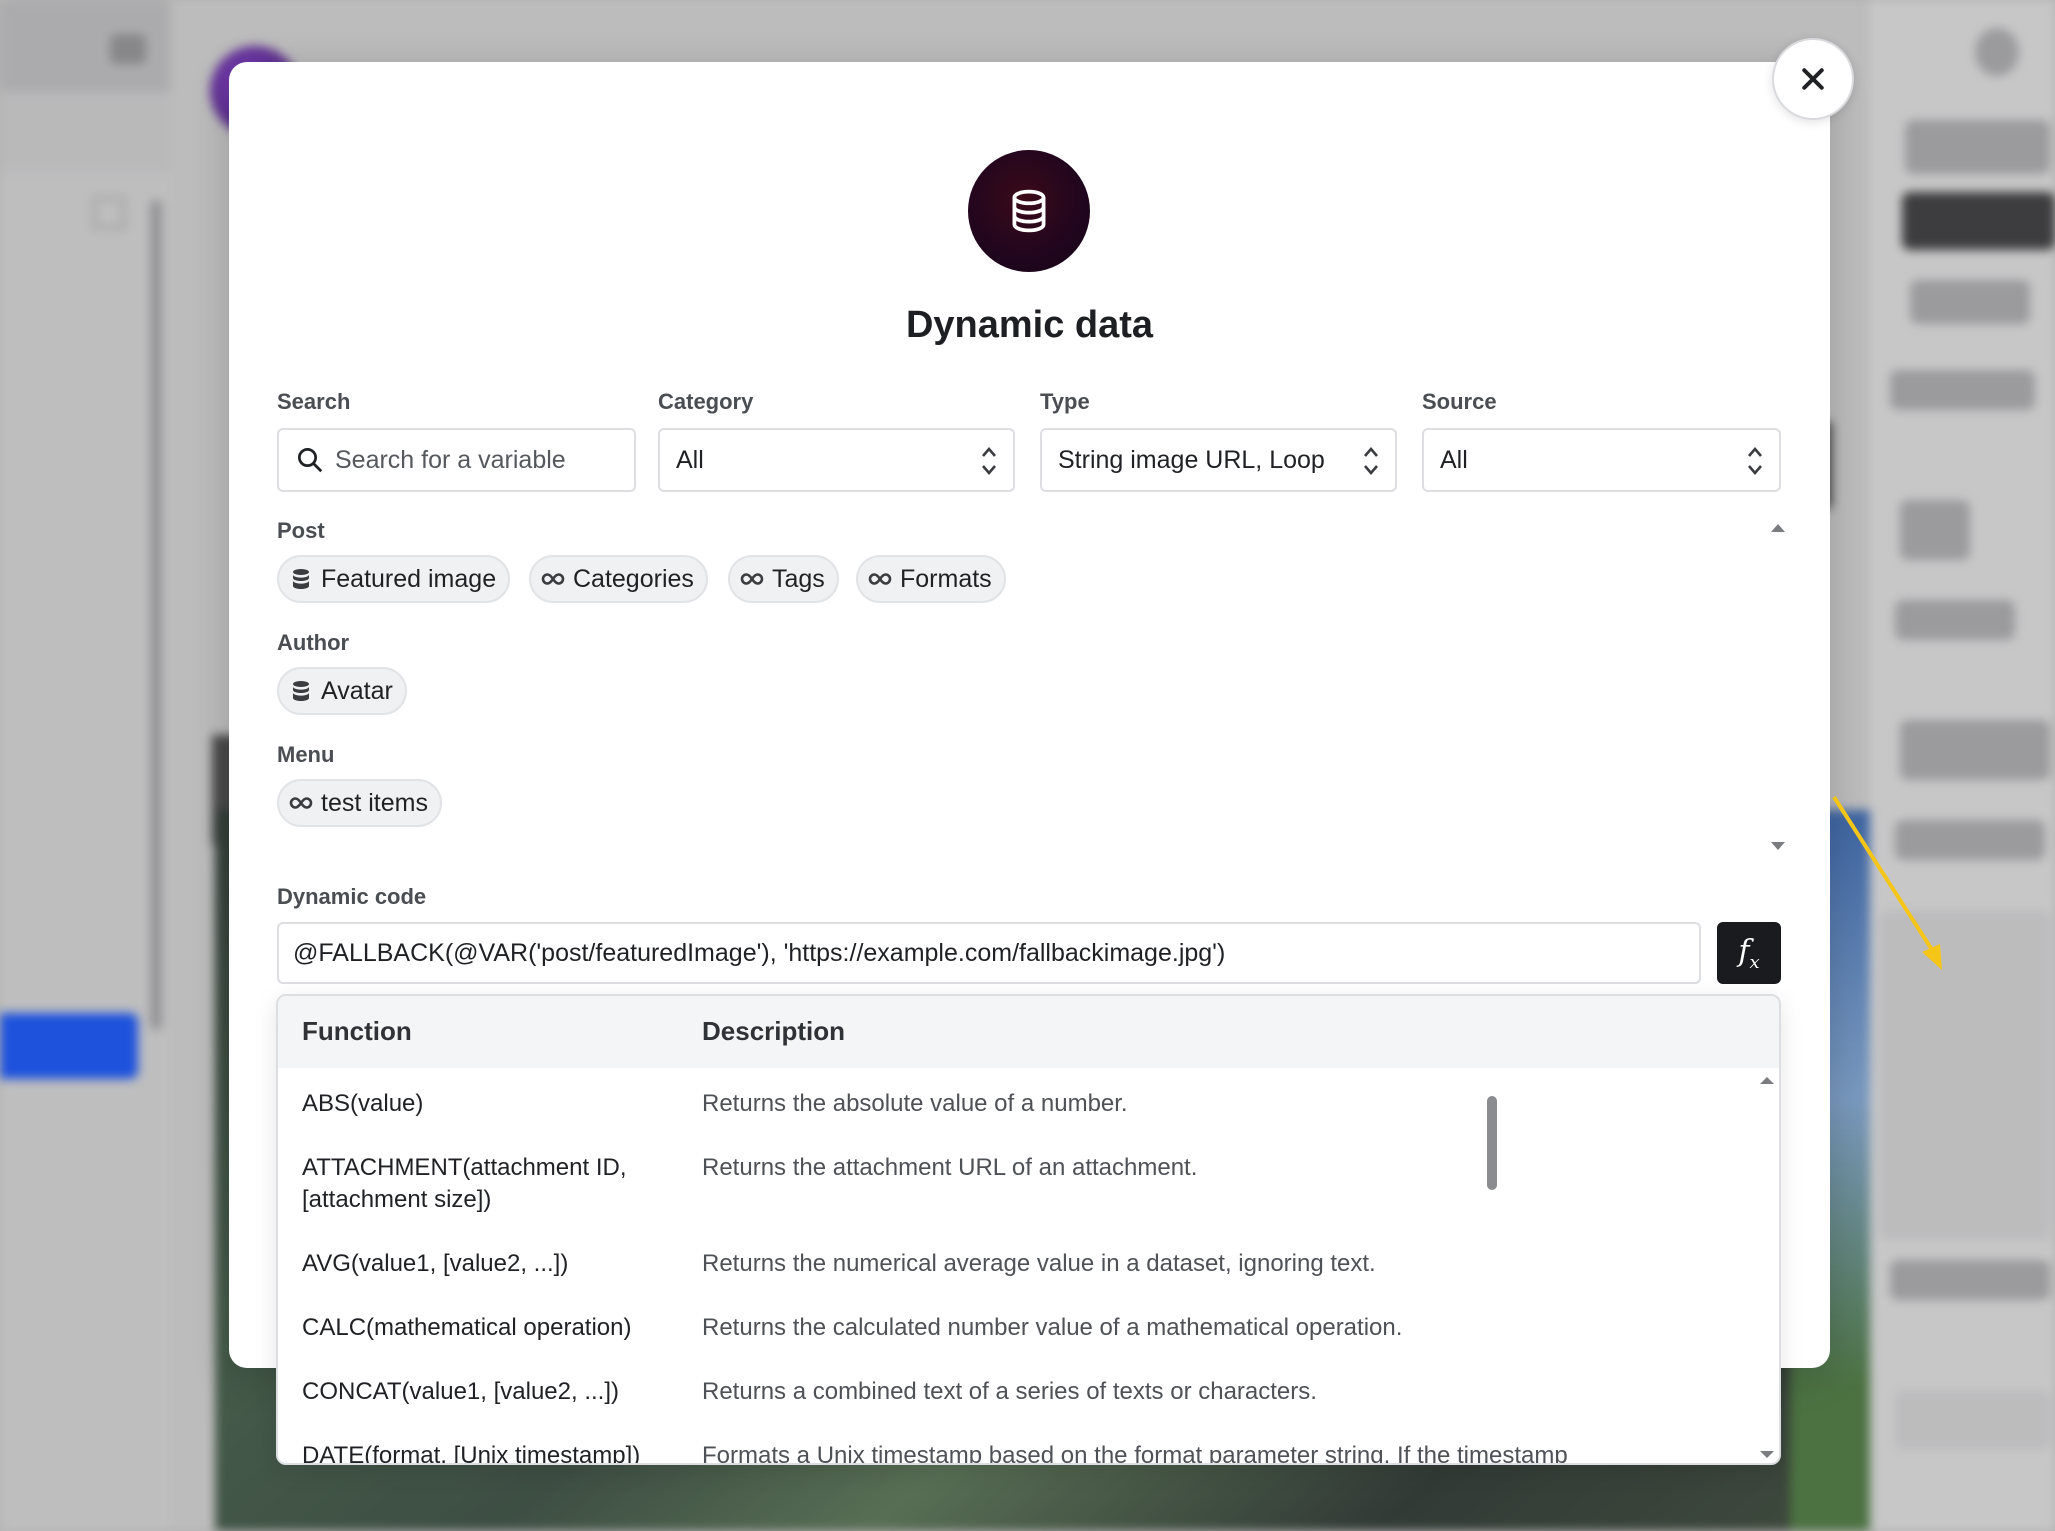 Image resolution: width=2055 pixels, height=1531 pixels. I want to click on header-description: Description, so click(774, 1031).